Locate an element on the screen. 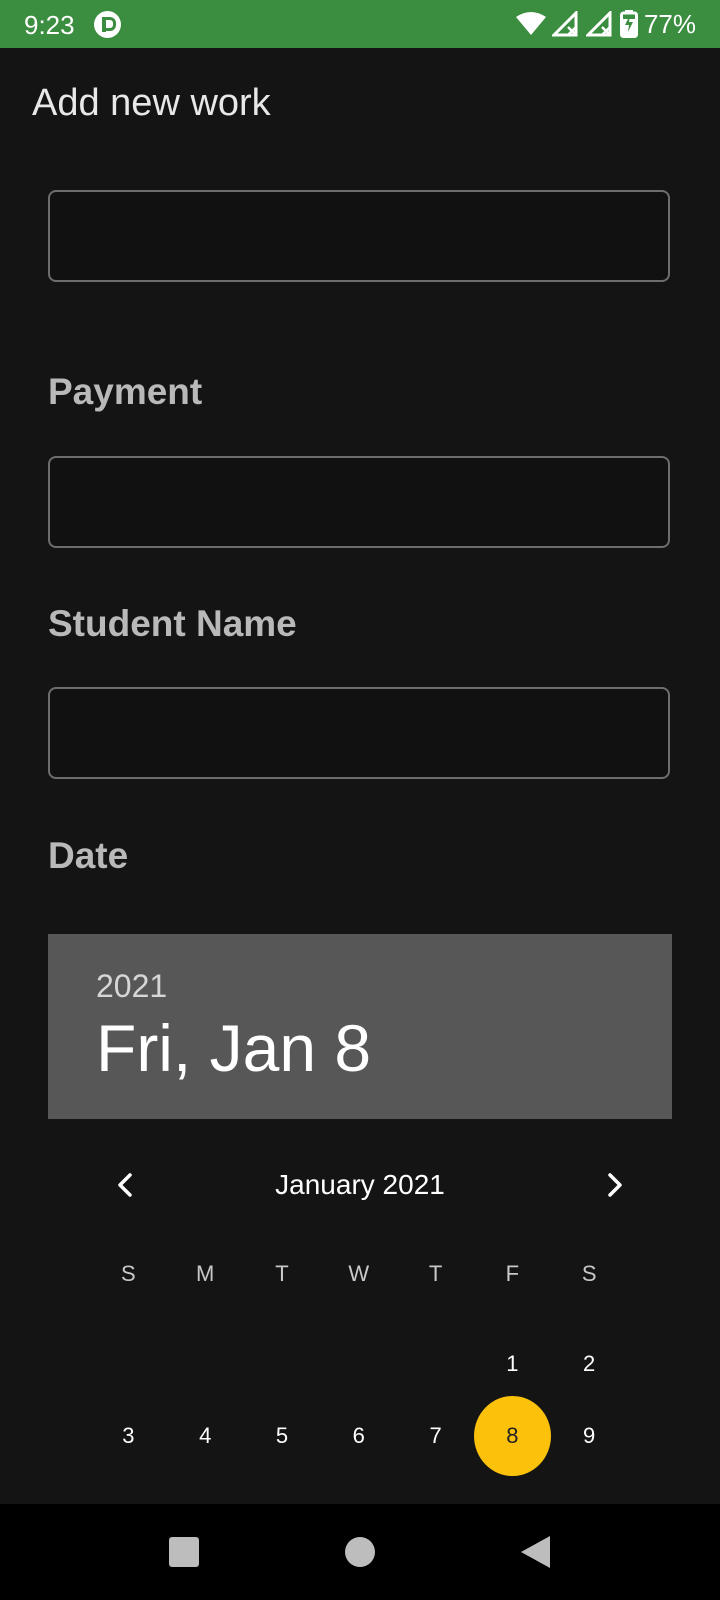 Image resolution: width=720 pixels, height=1600 pixels. month-year-label: January 2021 is located at coordinates (360, 1184).